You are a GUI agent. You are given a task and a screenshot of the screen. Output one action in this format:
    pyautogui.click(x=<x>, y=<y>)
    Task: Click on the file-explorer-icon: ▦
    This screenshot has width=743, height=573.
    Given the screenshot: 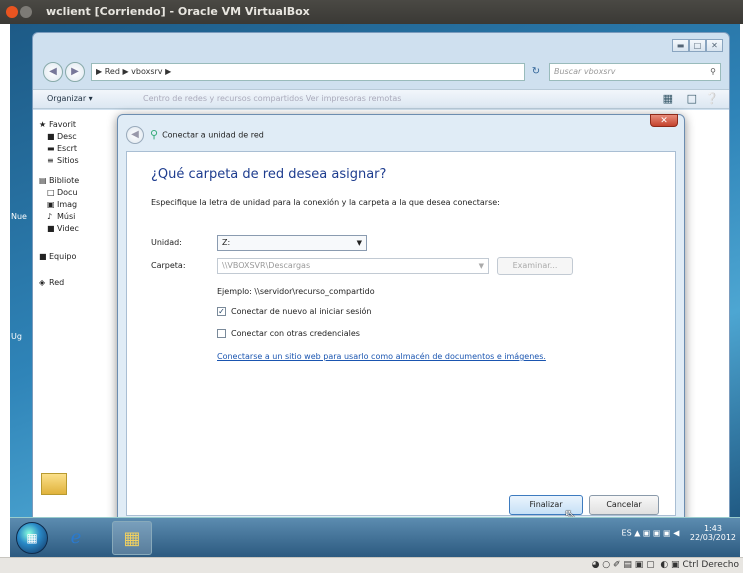 What is the action you would take?
    pyautogui.click(x=132, y=538)
    